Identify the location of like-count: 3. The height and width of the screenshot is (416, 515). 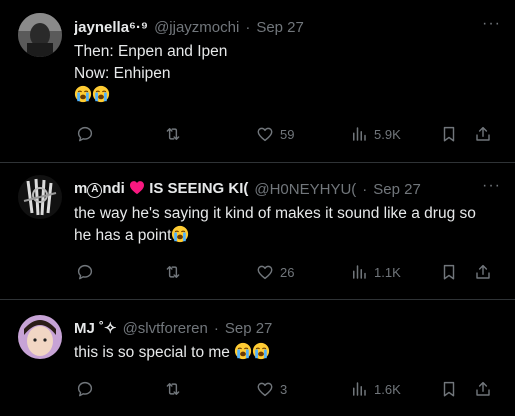
(284, 389).